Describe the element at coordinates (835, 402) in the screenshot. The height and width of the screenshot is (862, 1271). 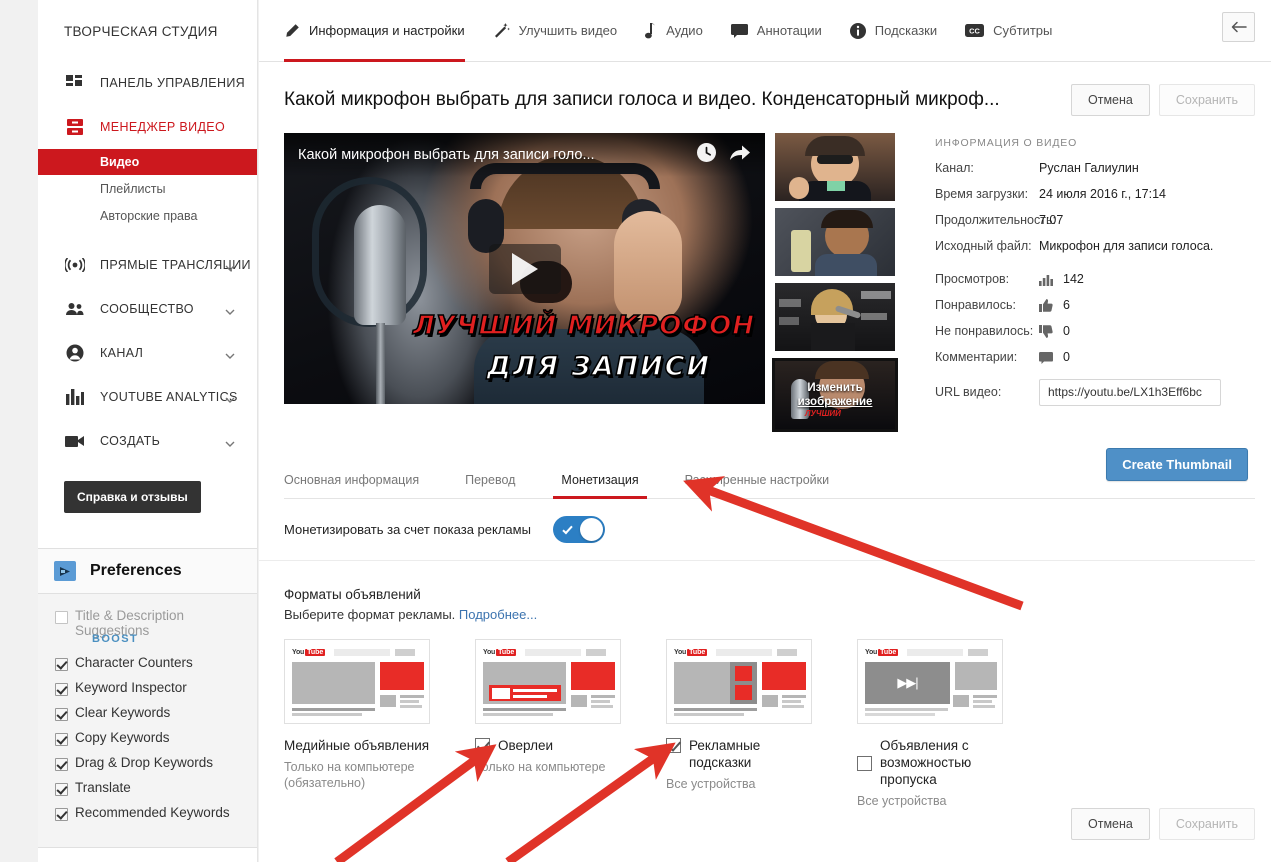
I see `custom-thumbnail-label-line2: изображение` at that location.